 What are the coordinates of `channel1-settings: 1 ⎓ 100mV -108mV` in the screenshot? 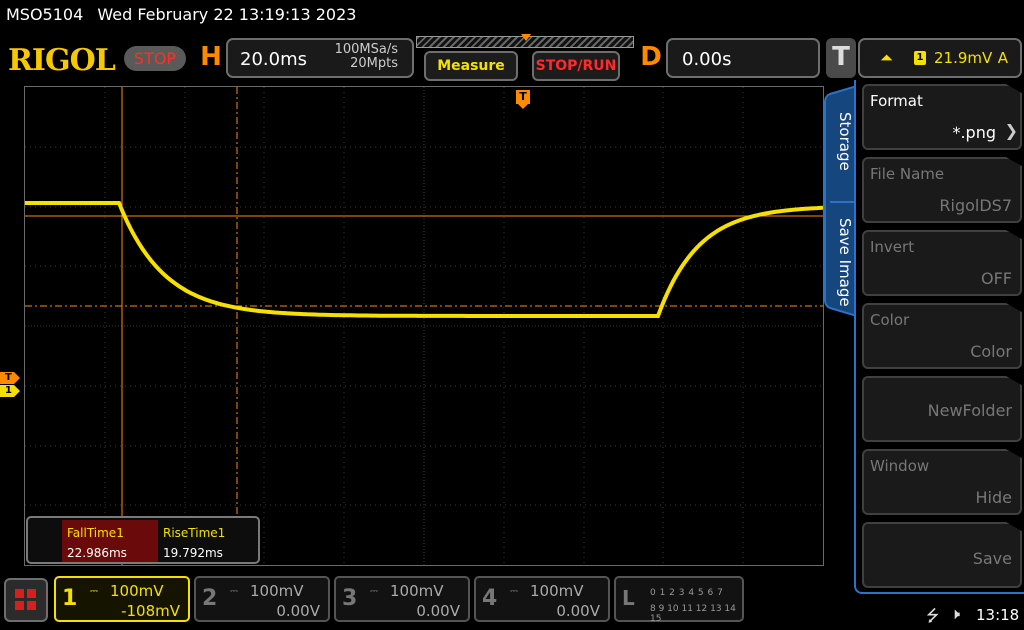 It's located at (122, 599).